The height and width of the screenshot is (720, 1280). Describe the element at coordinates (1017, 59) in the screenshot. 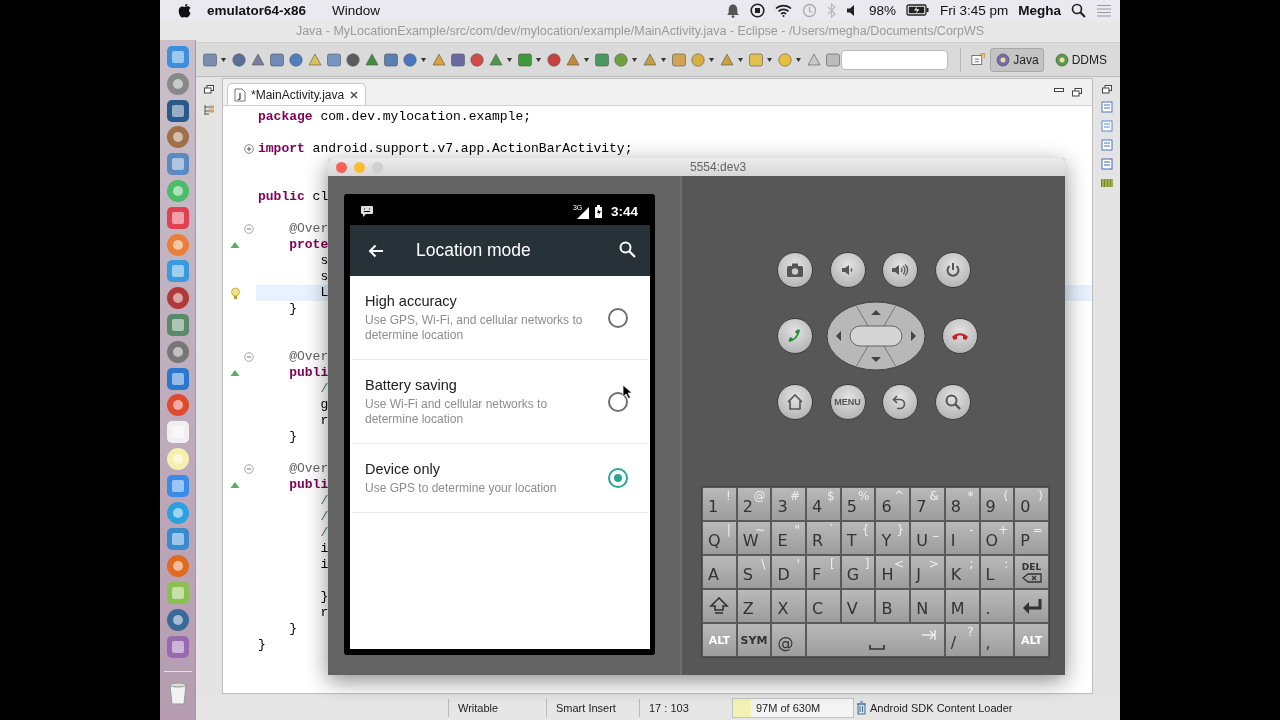

I see `perspective-button: Java` at that location.